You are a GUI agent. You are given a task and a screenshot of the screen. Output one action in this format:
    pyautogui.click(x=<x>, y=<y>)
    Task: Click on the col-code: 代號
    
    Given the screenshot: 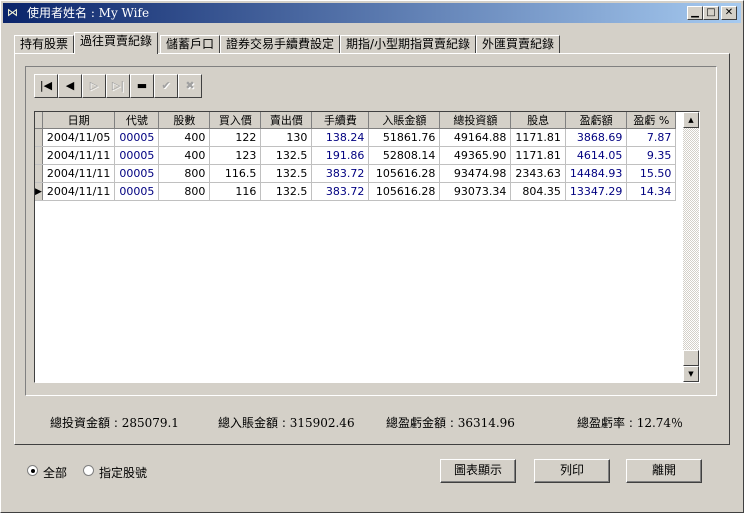 What is the action you would take?
    pyautogui.click(x=137, y=120)
    